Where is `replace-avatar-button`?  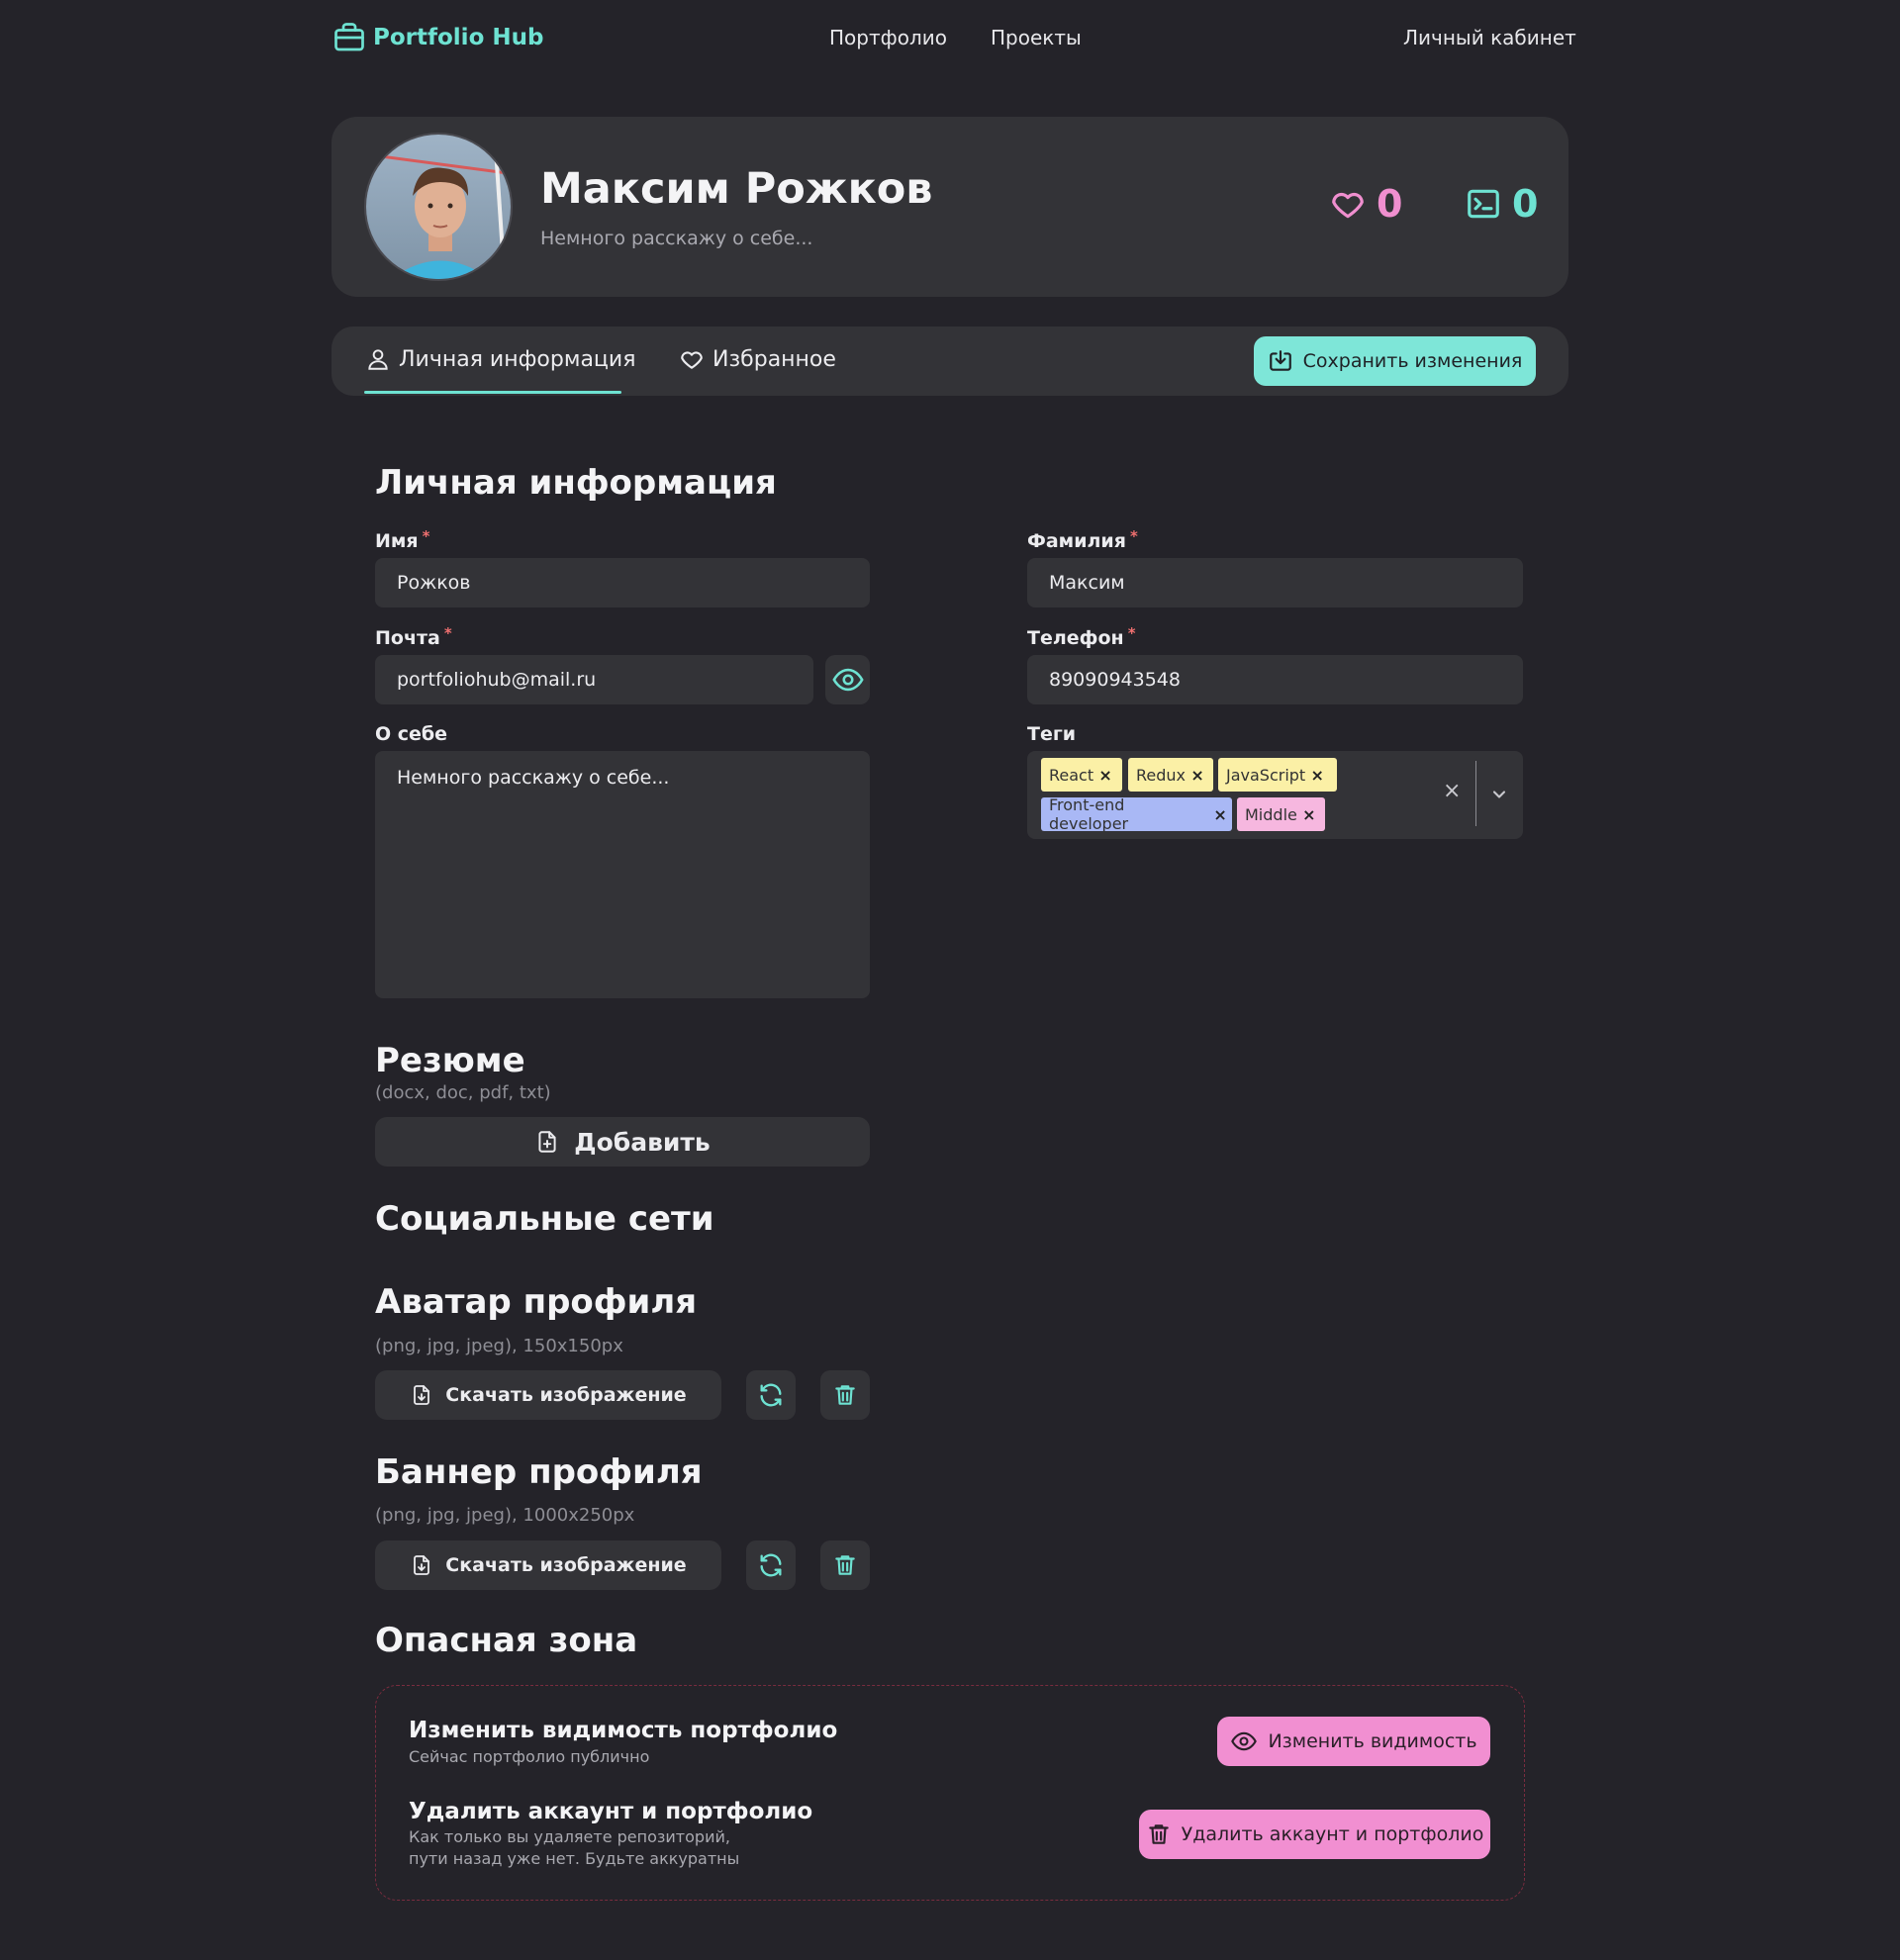 replace-avatar-button is located at coordinates (771, 1395).